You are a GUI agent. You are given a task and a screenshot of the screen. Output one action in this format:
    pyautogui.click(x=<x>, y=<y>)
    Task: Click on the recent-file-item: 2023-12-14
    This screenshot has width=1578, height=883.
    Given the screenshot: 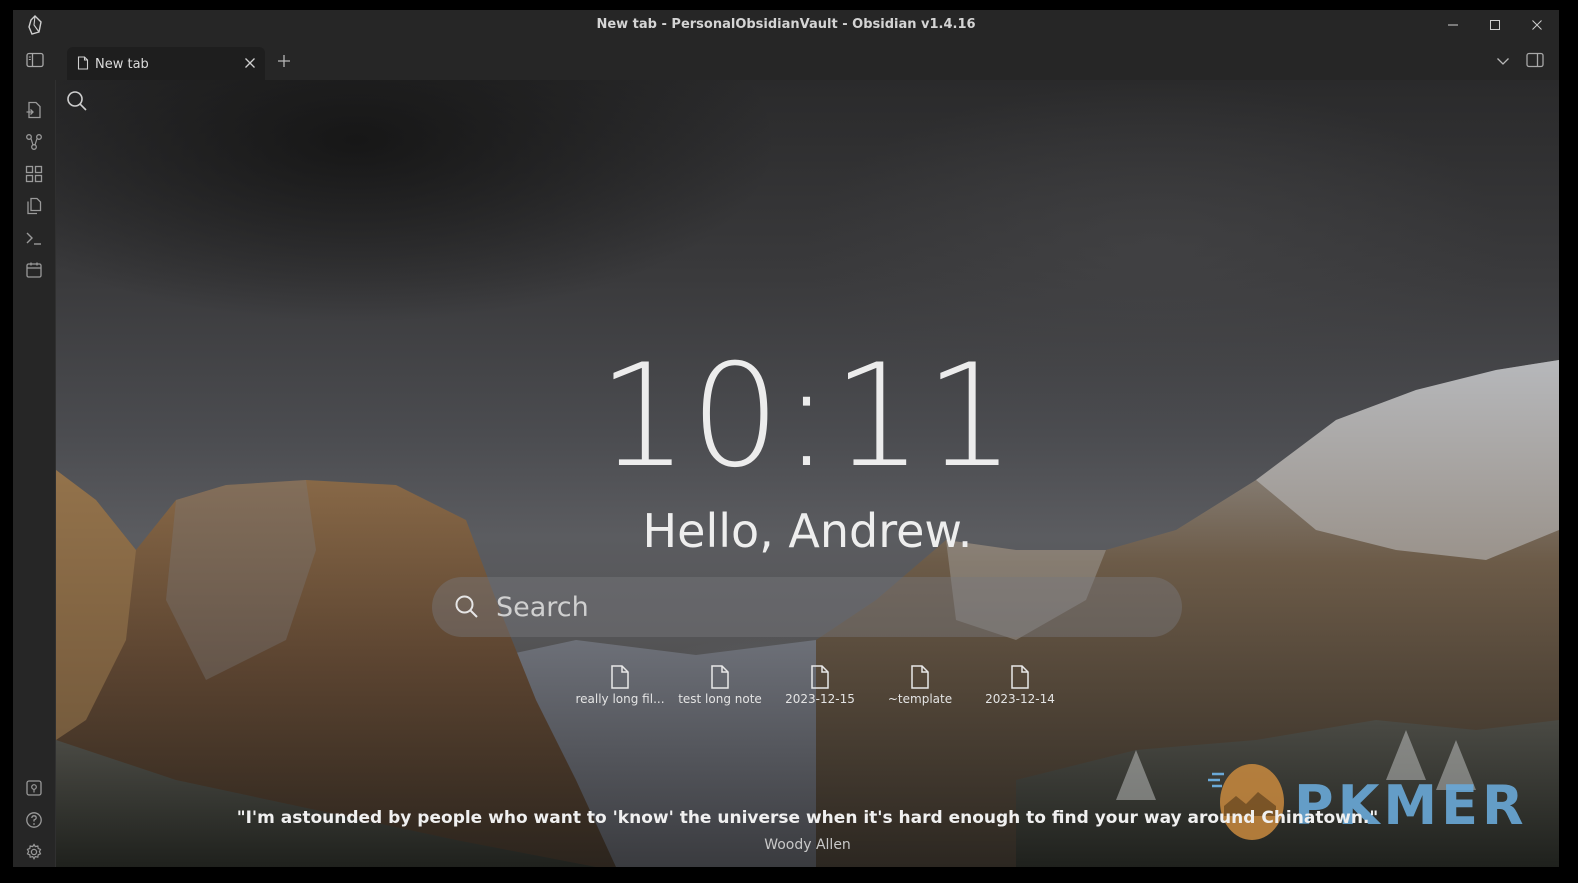 What is the action you would take?
    pyautogui.click(x=1020, y=685)
    